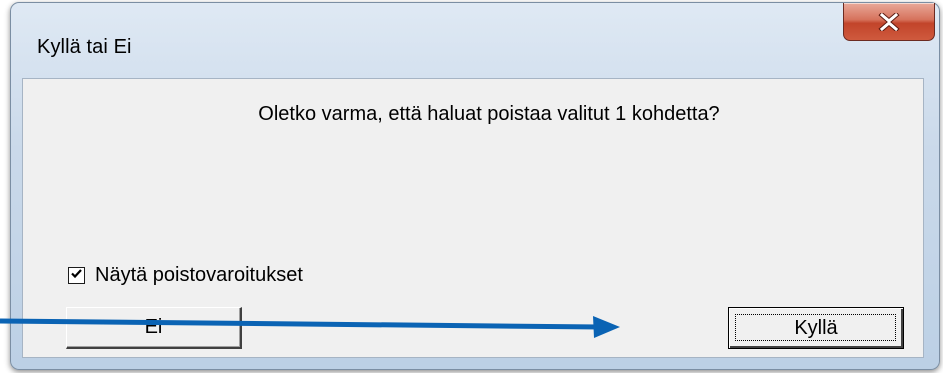  Describe the element at coordinates (84, 47) in the screenshot. I see `window-title: Kyllä tai Ei` at that location.